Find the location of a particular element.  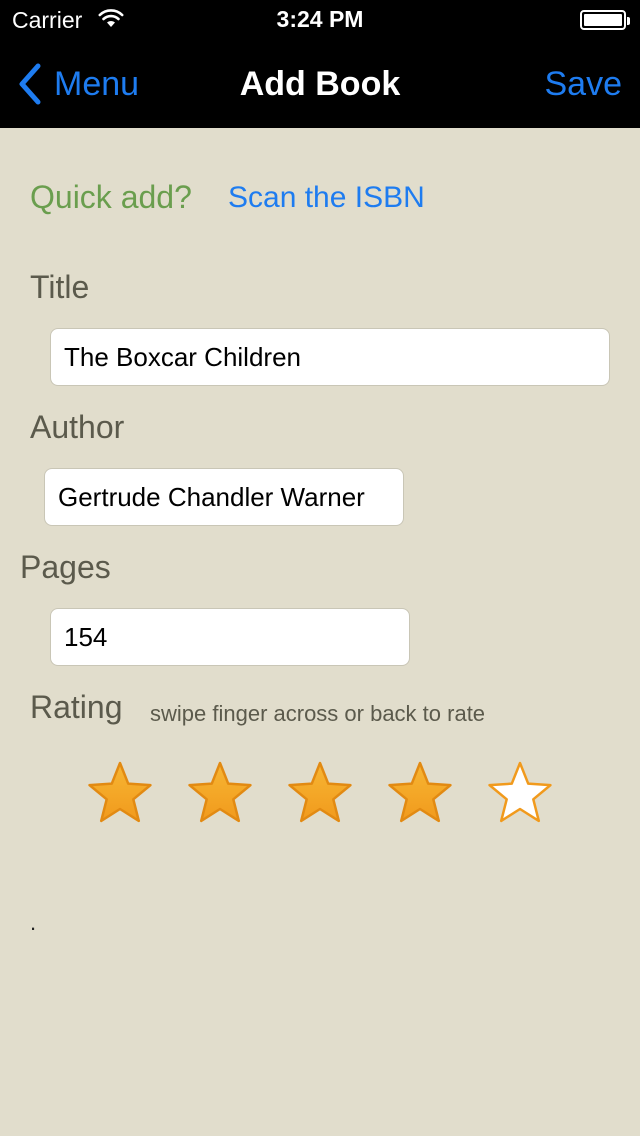

author-field is located at coordinates (224, 497).